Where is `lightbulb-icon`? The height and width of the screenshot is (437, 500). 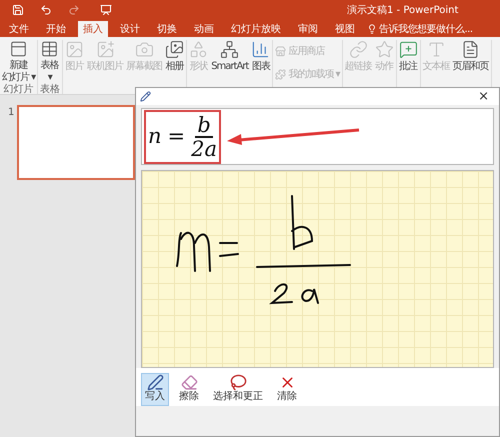
lightbulb-icon is located at coordinates (372, 29).